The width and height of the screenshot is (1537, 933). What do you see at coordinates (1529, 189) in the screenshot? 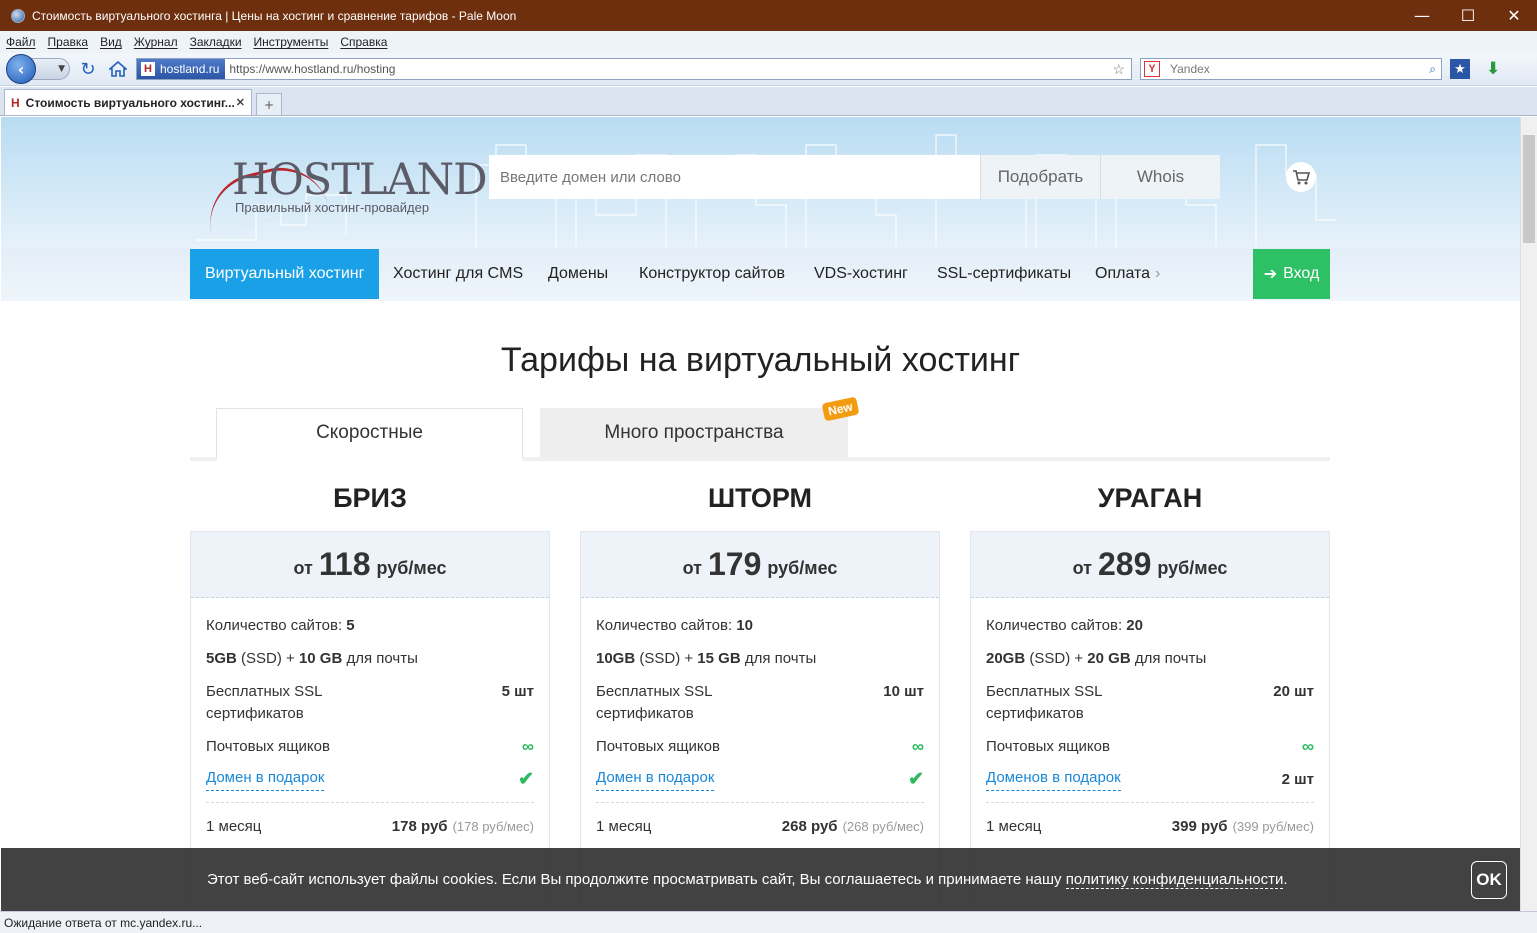
I see `scrollbar-thumb` at bounding box center [1529, 189].